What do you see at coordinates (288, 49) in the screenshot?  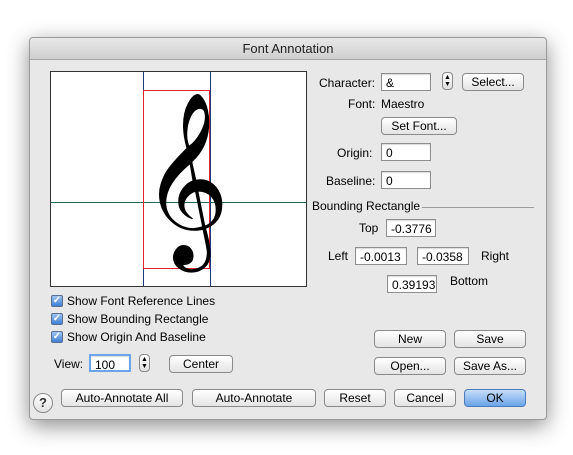 I see `window-title: Font Annotation` at bounding box center [288, 49].